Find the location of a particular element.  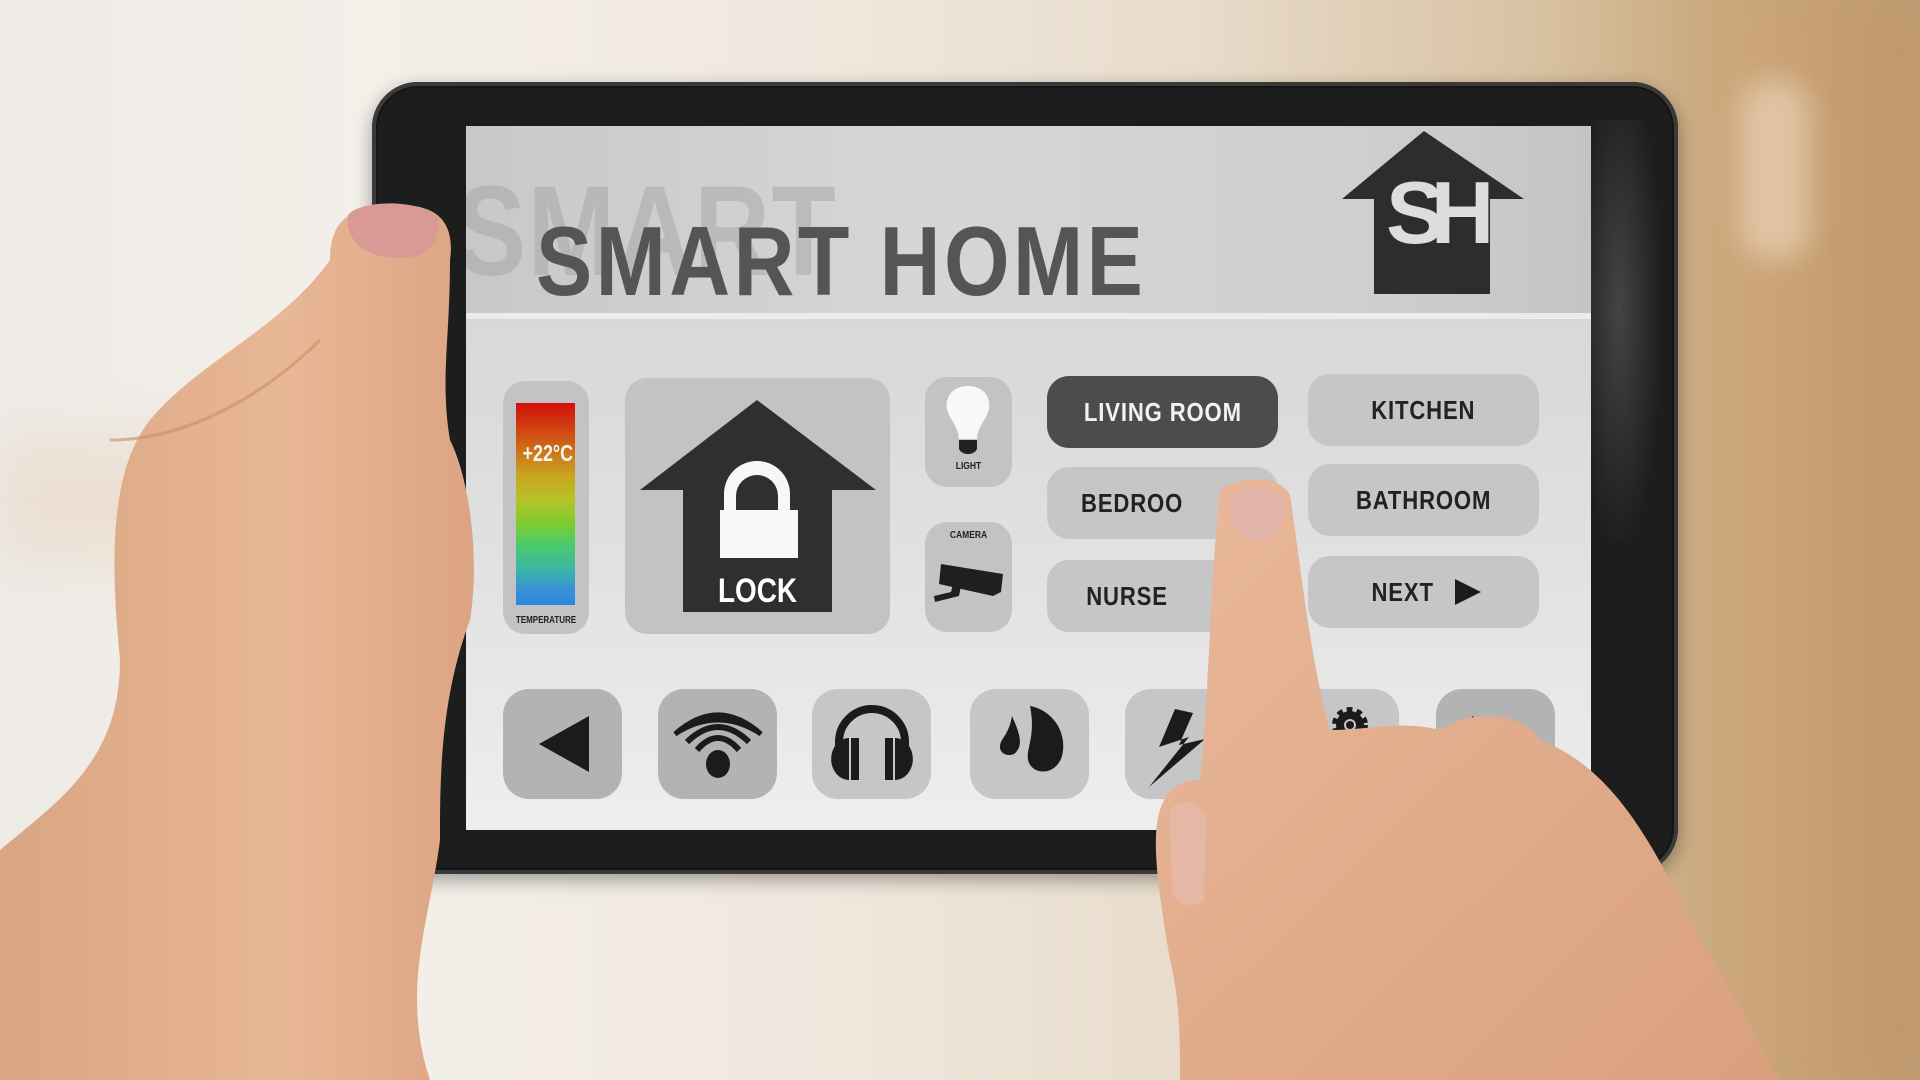

header-divider is located at coordinates (1028, 316).